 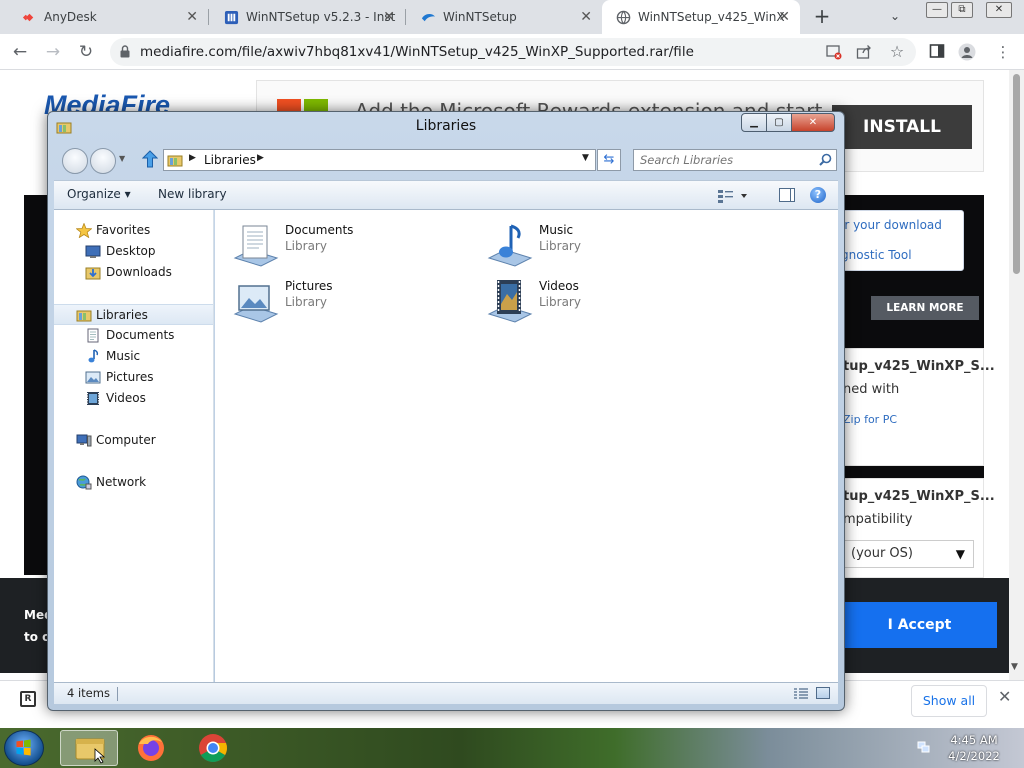 What do you see at coordinates (925, 308) in the screenshot?
I see `learn-more-button: LEARN MORE` at bounding box center [925, 308].